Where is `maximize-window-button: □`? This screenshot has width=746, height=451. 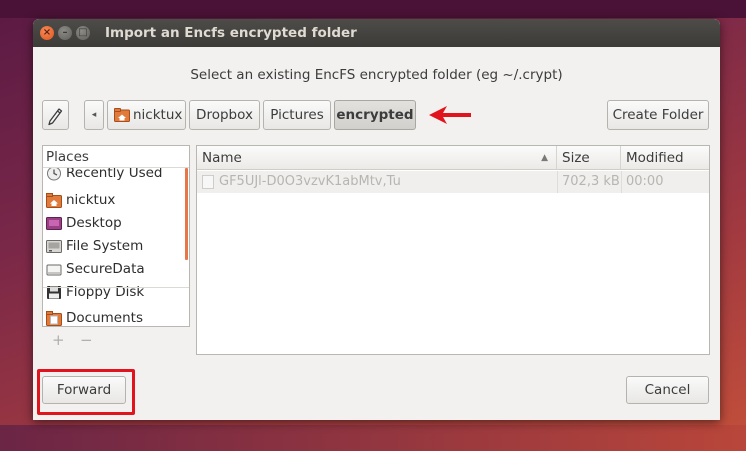
maximize-window-button: □ is located at coordinates (83, 33).